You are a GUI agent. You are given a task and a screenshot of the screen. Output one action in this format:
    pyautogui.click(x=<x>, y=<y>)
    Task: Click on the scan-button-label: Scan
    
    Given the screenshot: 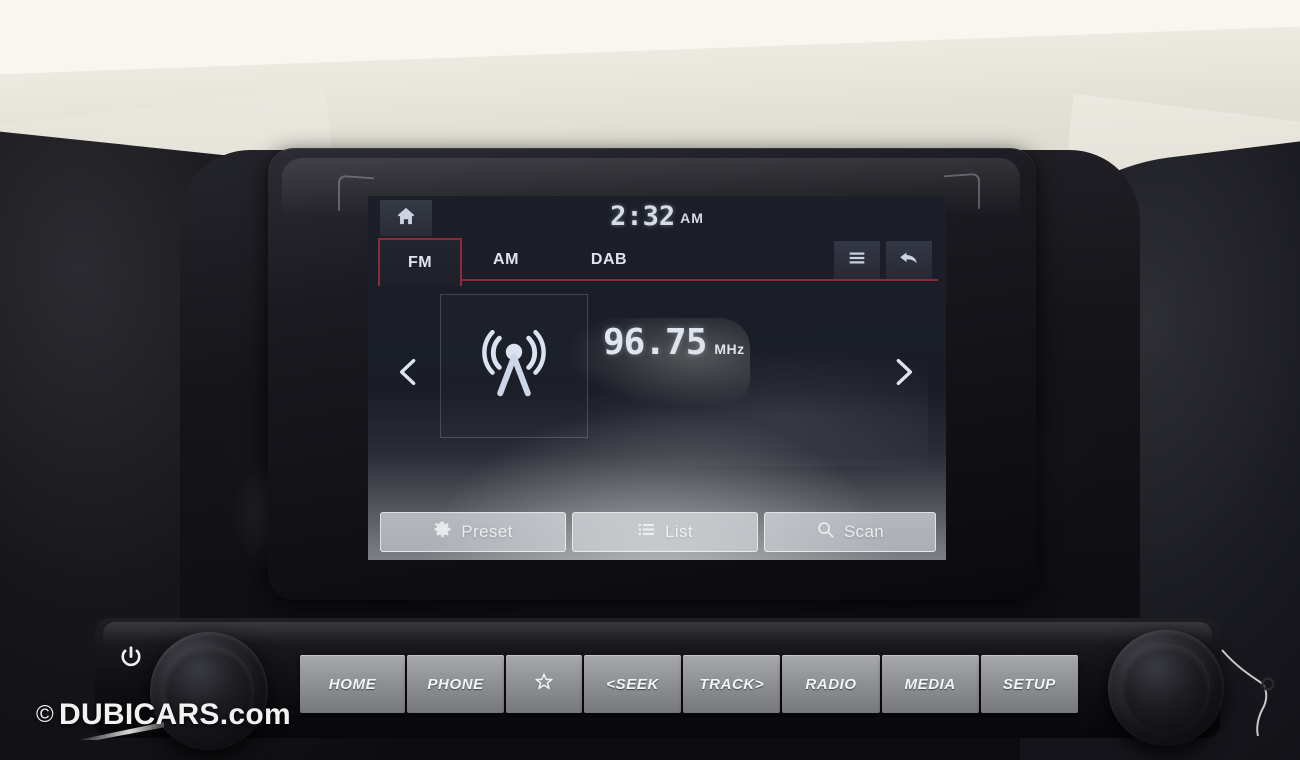 What is the action you would take?
    pyautogui.click(x=864, y=531)
    